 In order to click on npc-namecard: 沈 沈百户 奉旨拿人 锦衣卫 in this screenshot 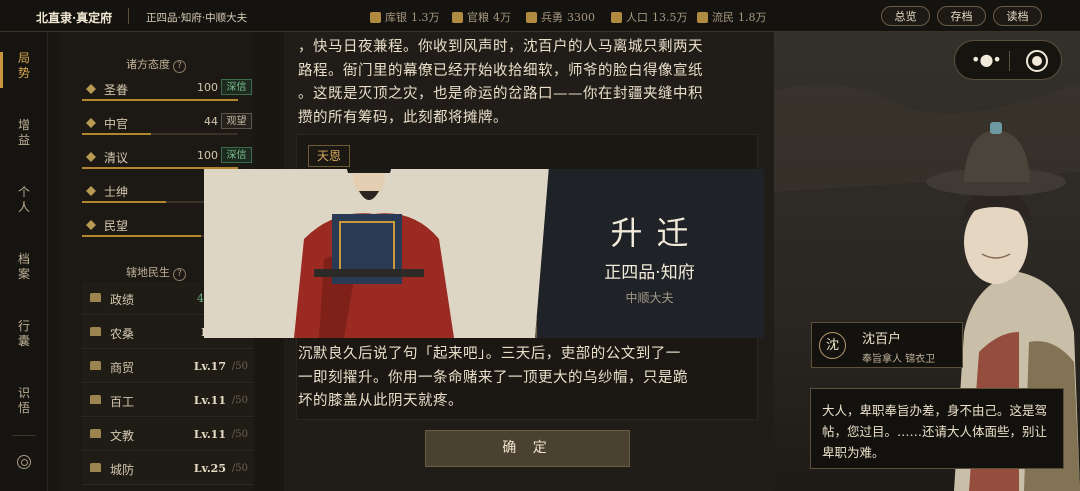, I will do `click(887, 345)`.